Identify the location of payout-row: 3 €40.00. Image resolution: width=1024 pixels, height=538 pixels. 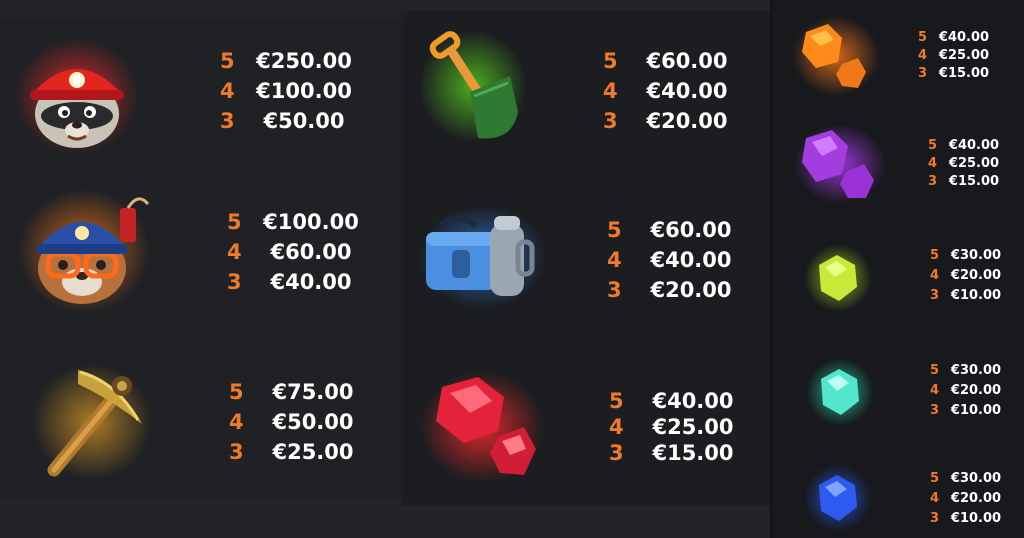
(294, 282).